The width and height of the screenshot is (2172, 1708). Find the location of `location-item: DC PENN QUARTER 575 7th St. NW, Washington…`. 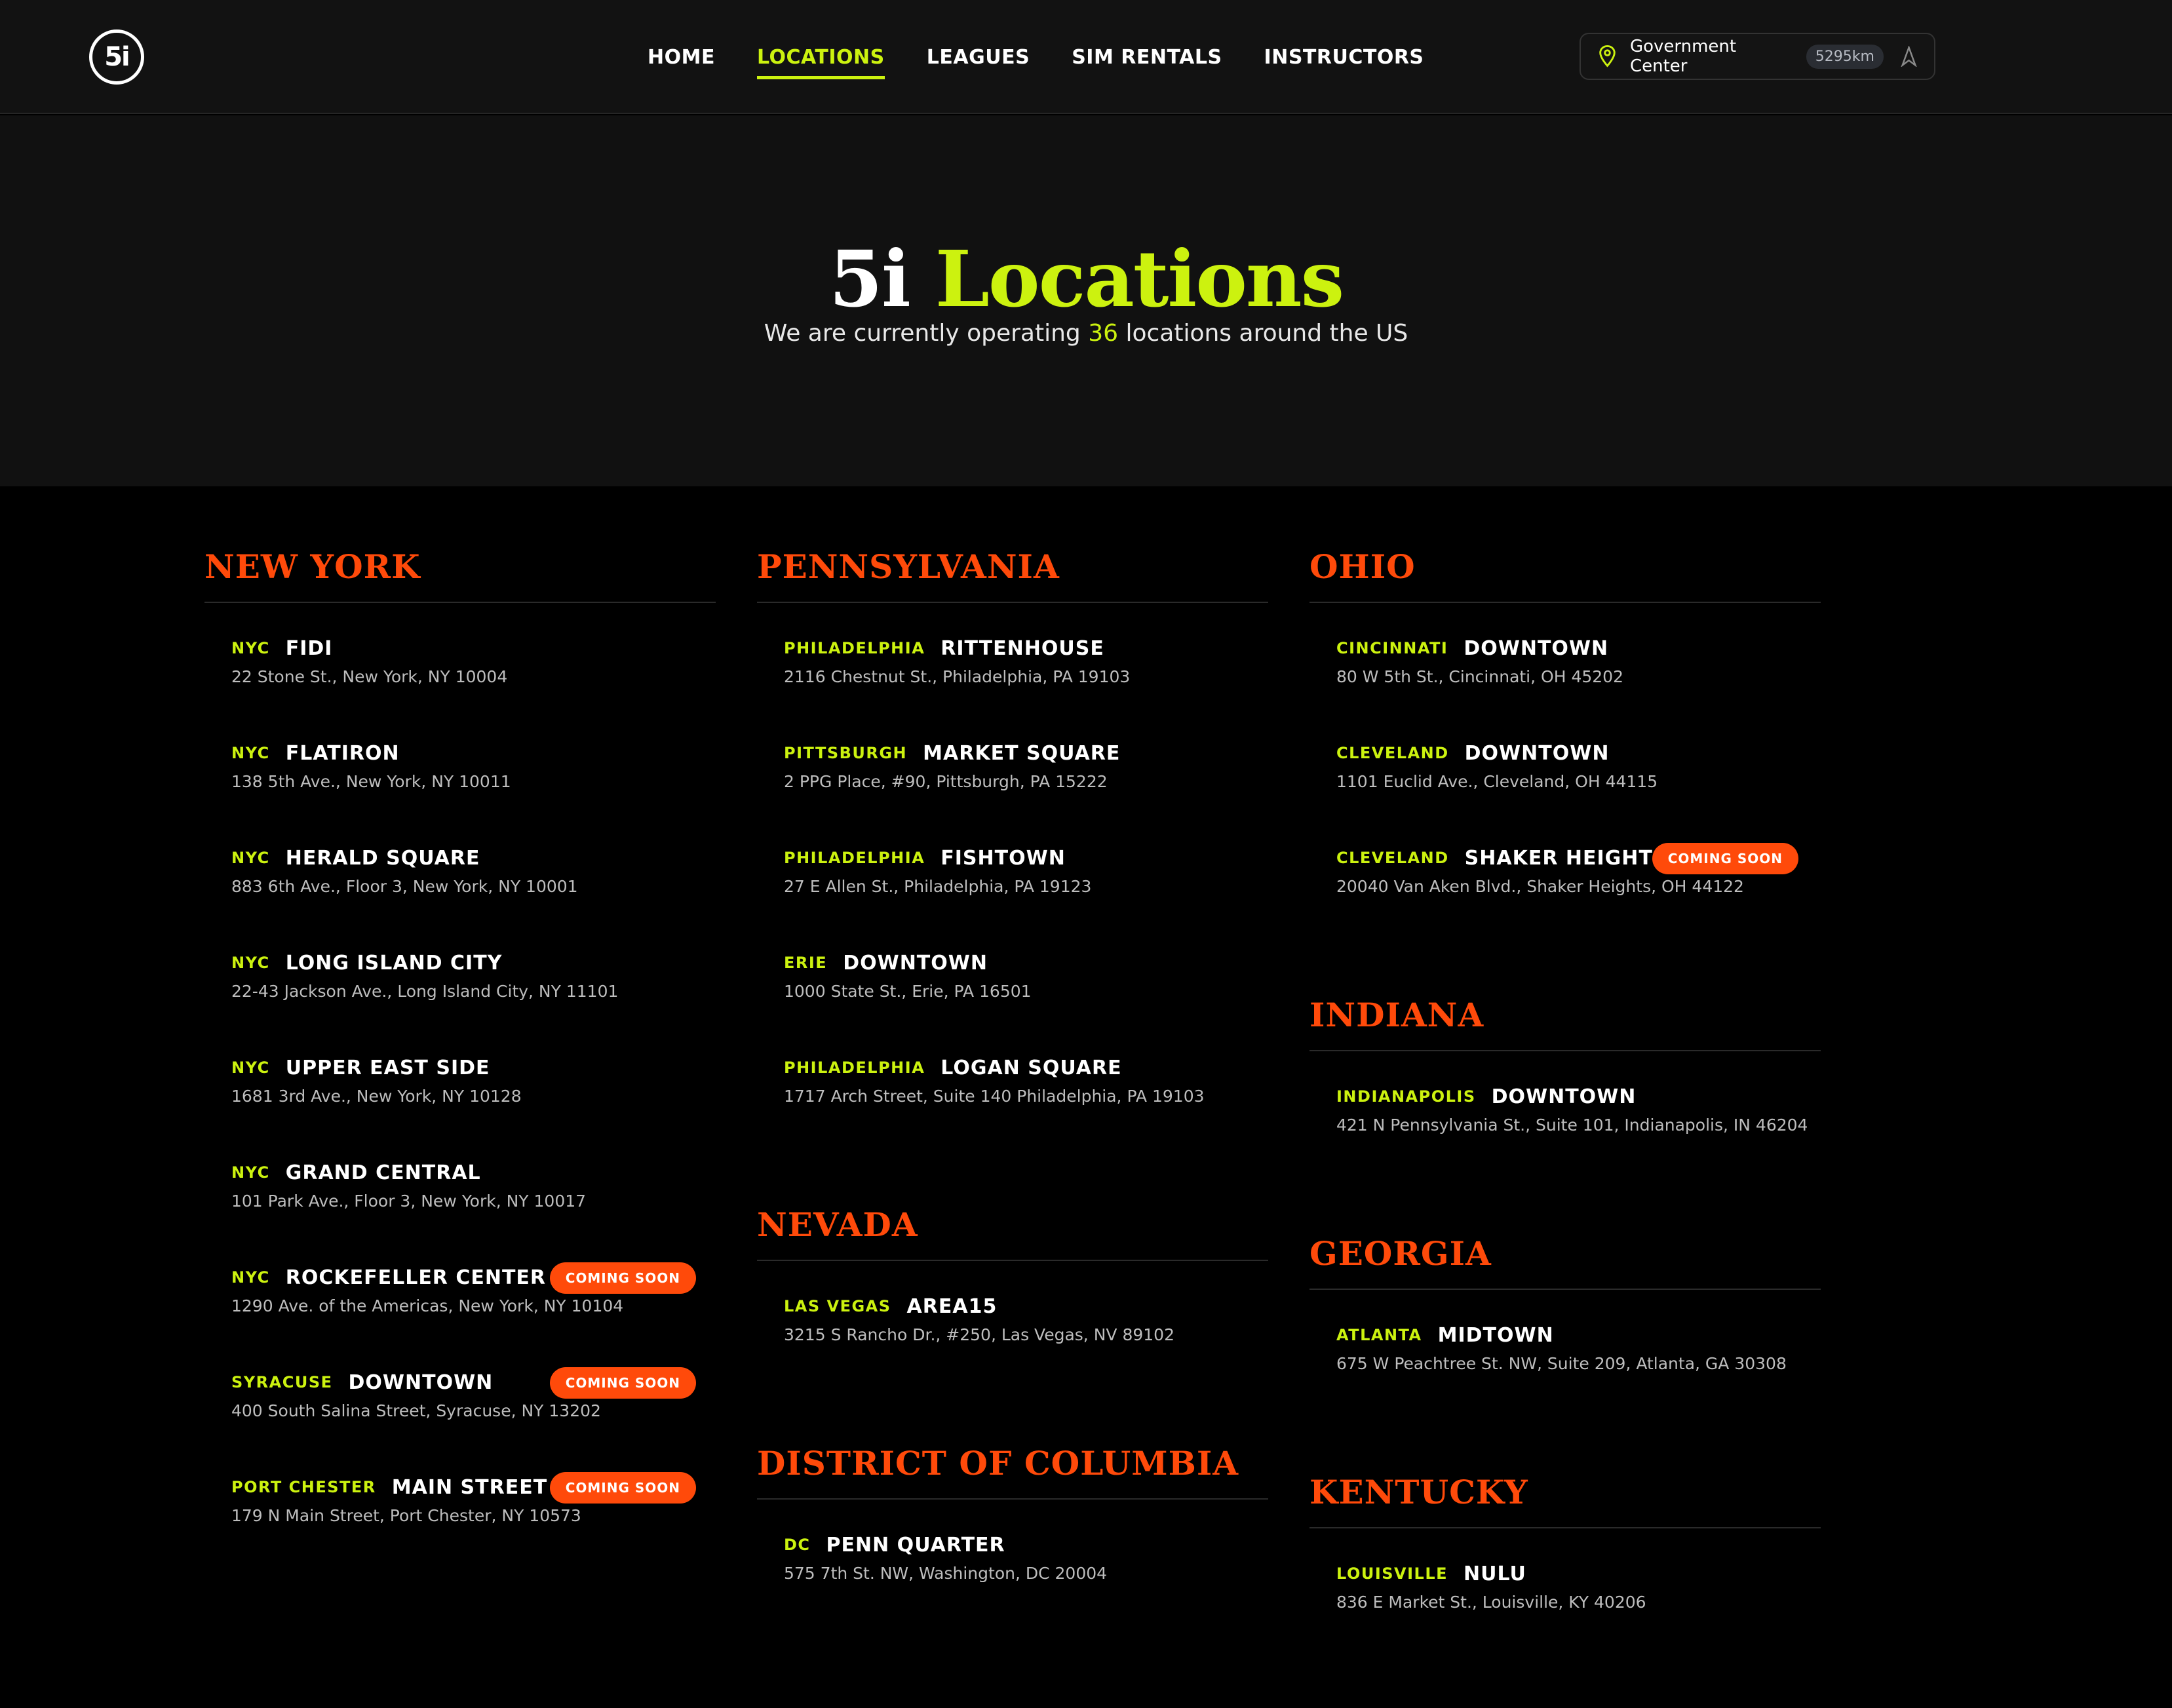

location-item: DC PENN QUARTER 575 7th St. NW, Washington… is located at coordinates (1012, 1580).